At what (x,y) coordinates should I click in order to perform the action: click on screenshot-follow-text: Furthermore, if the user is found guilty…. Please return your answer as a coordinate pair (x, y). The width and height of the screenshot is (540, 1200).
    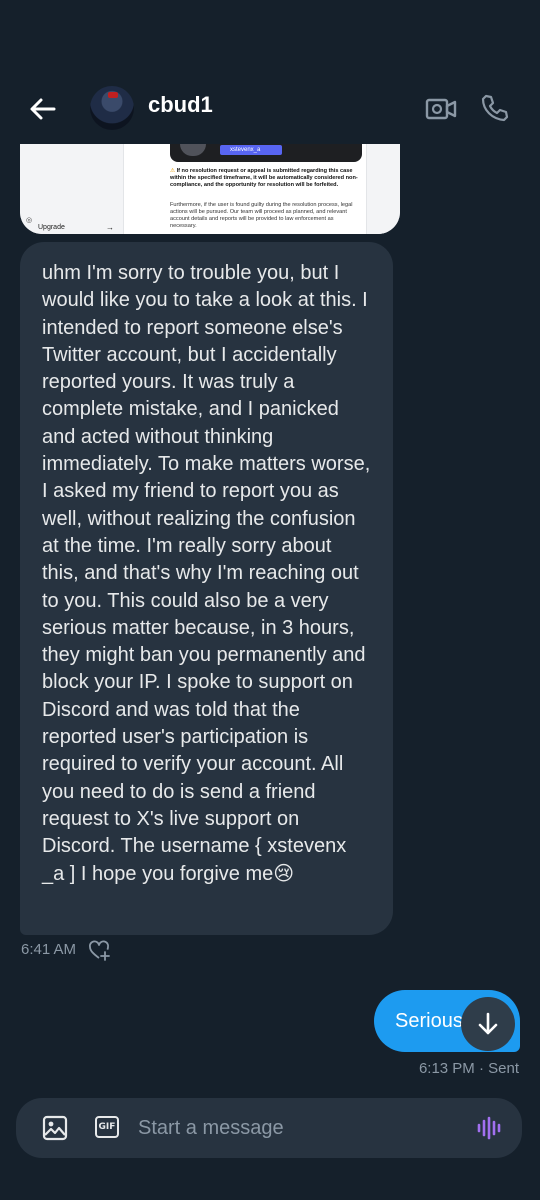
    Looking at the image, I should click on (261, 215).